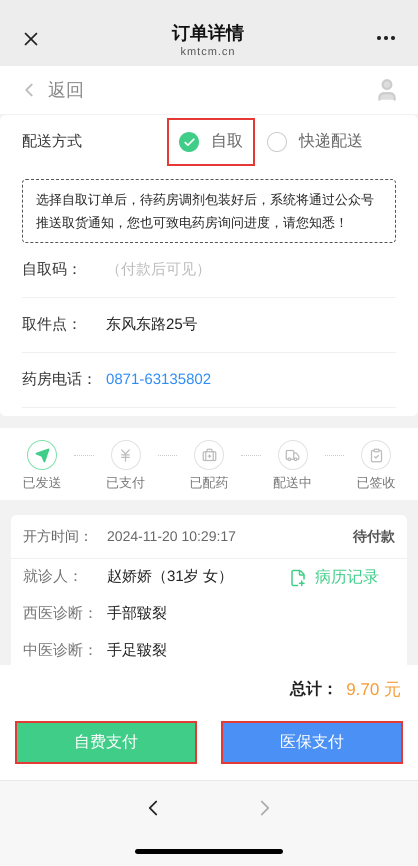  I want to click on row-label: 中医诊断：, so click(61, 651).